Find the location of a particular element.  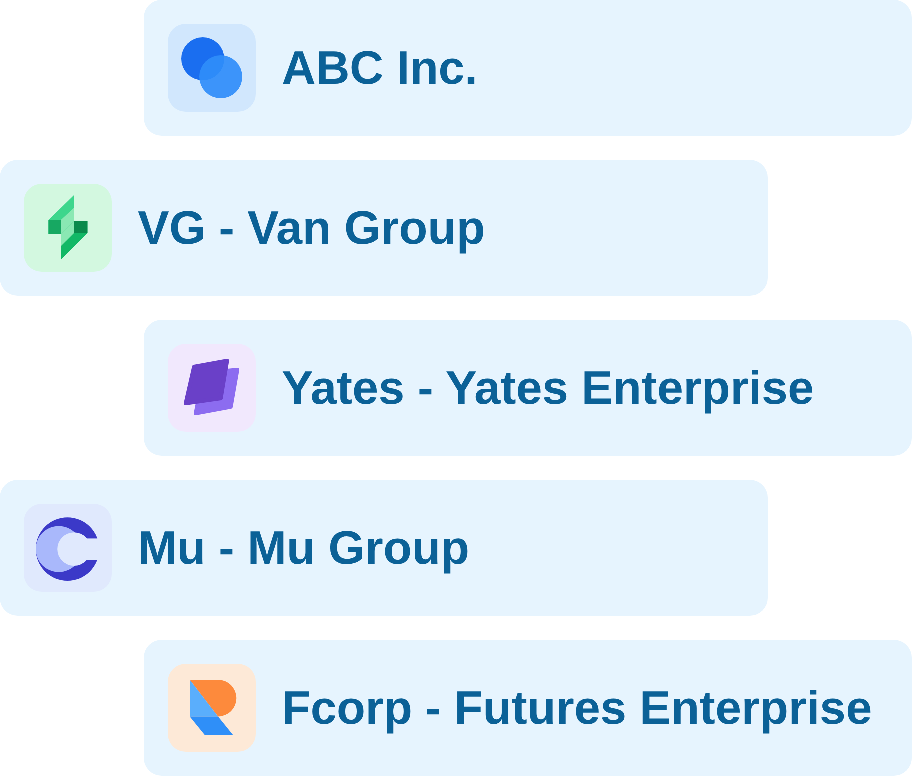

crescent-c-icon is located at coordinates (68, 548).